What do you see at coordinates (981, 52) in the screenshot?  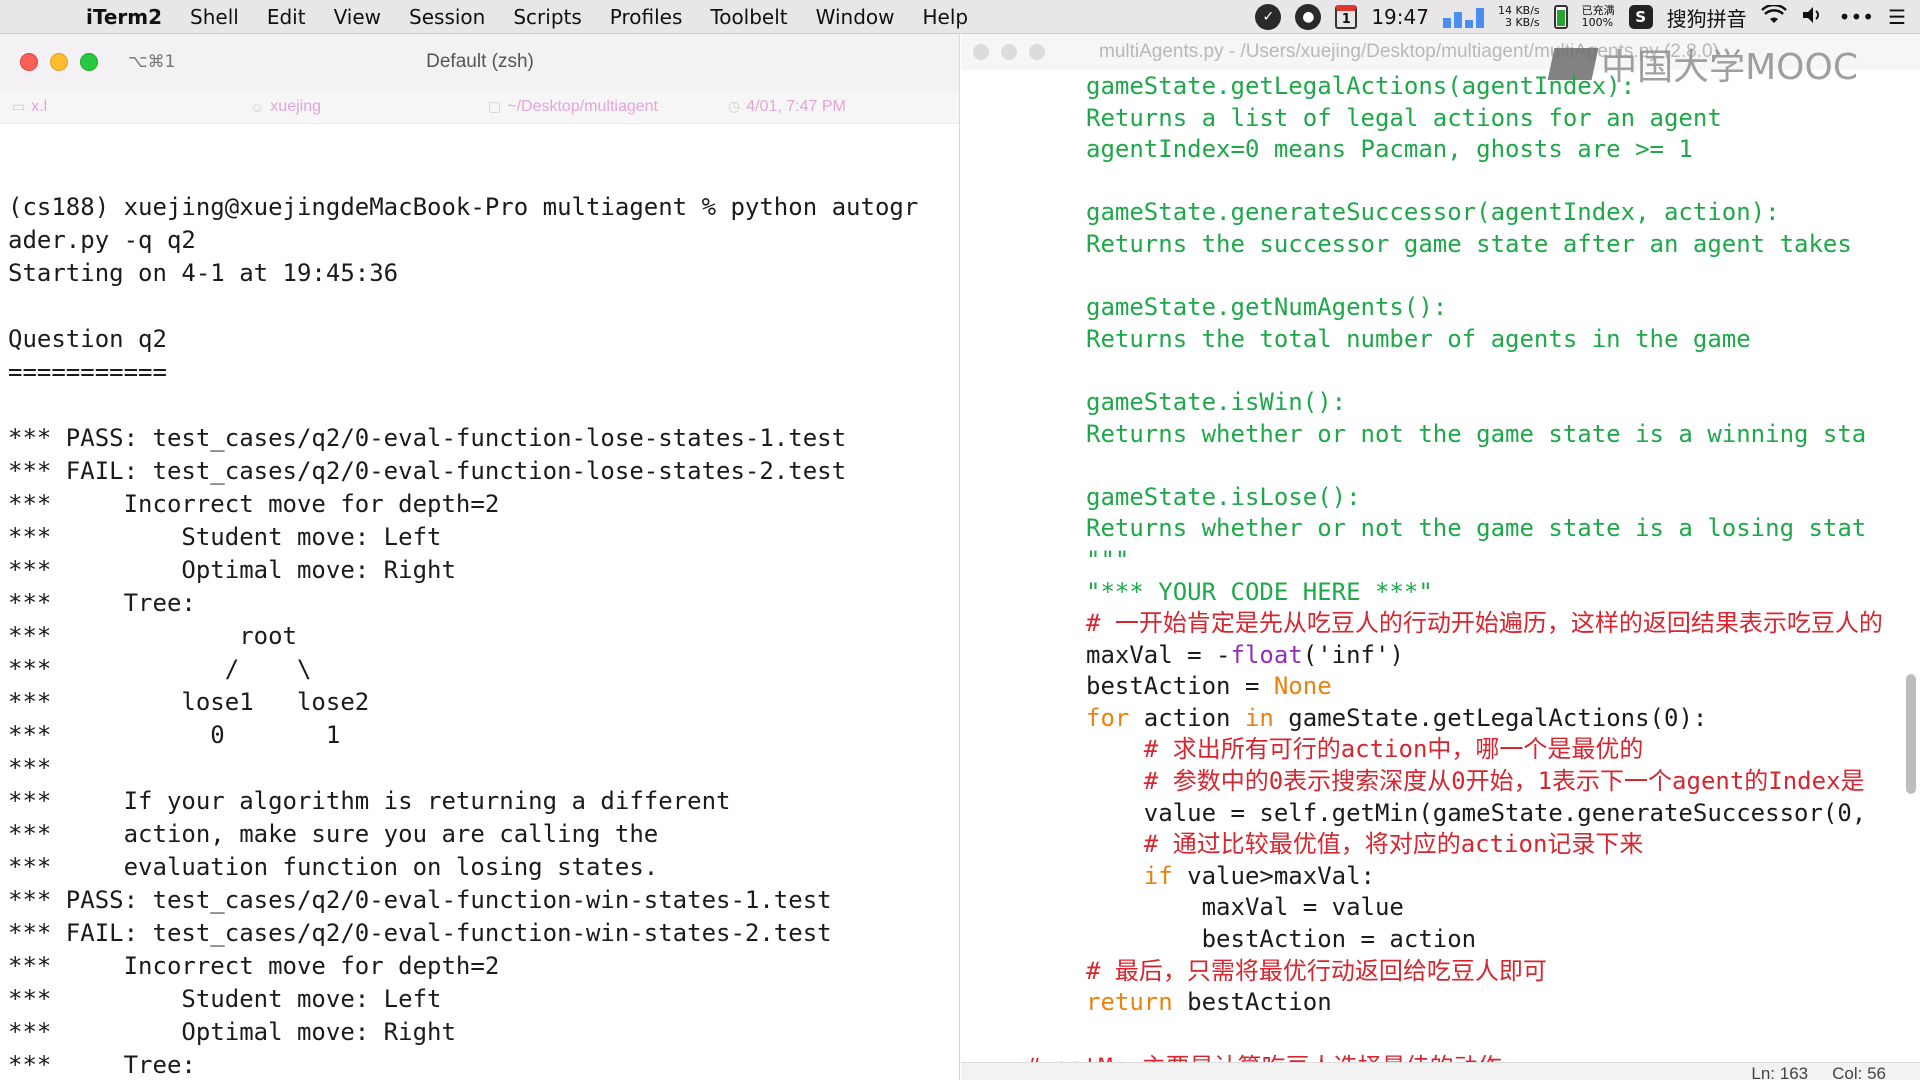 I see `editor-close-button` at bounding box center [981, 52].